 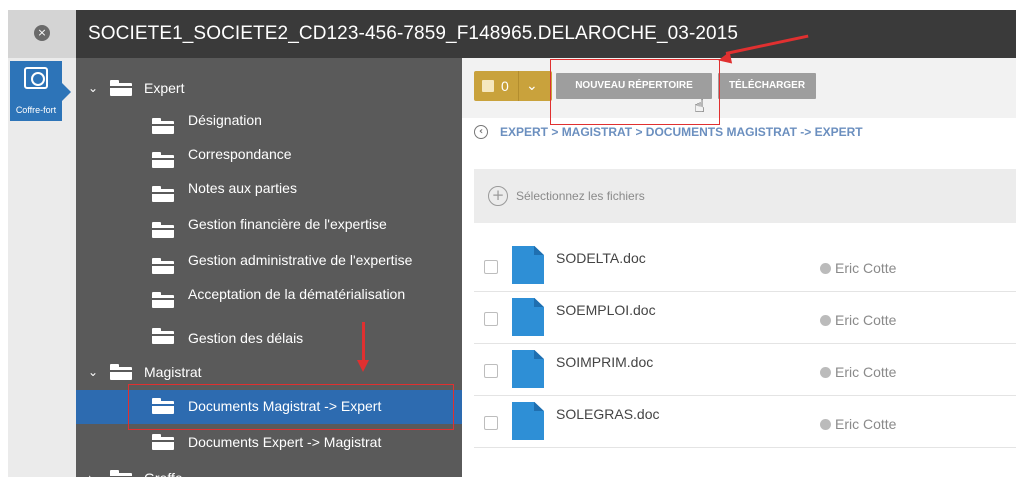 What do you see at coordinates (287, 224) in the screenshot?
I see `tree-item-label: Gestion financière de l'expertise` at bounding box center [287, 224].